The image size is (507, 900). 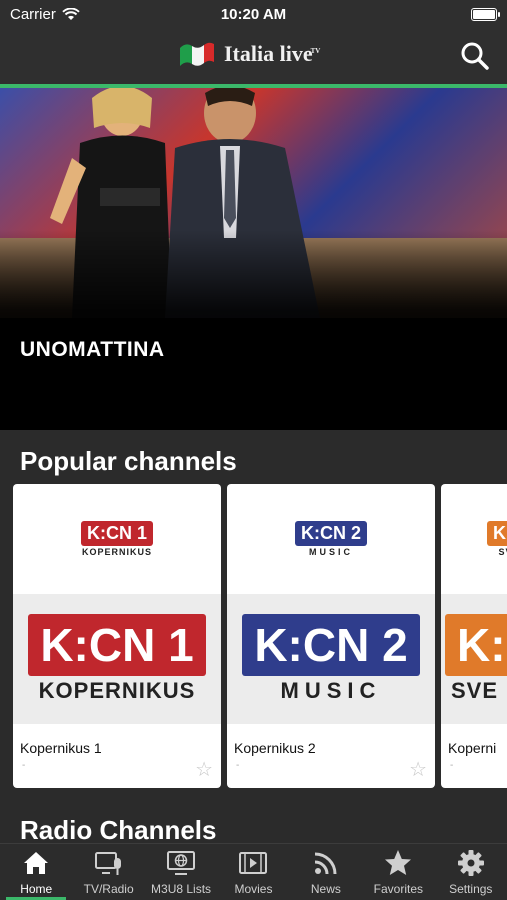 I want to click on status-time: 10:20 AM, so click(x=253, y=14).